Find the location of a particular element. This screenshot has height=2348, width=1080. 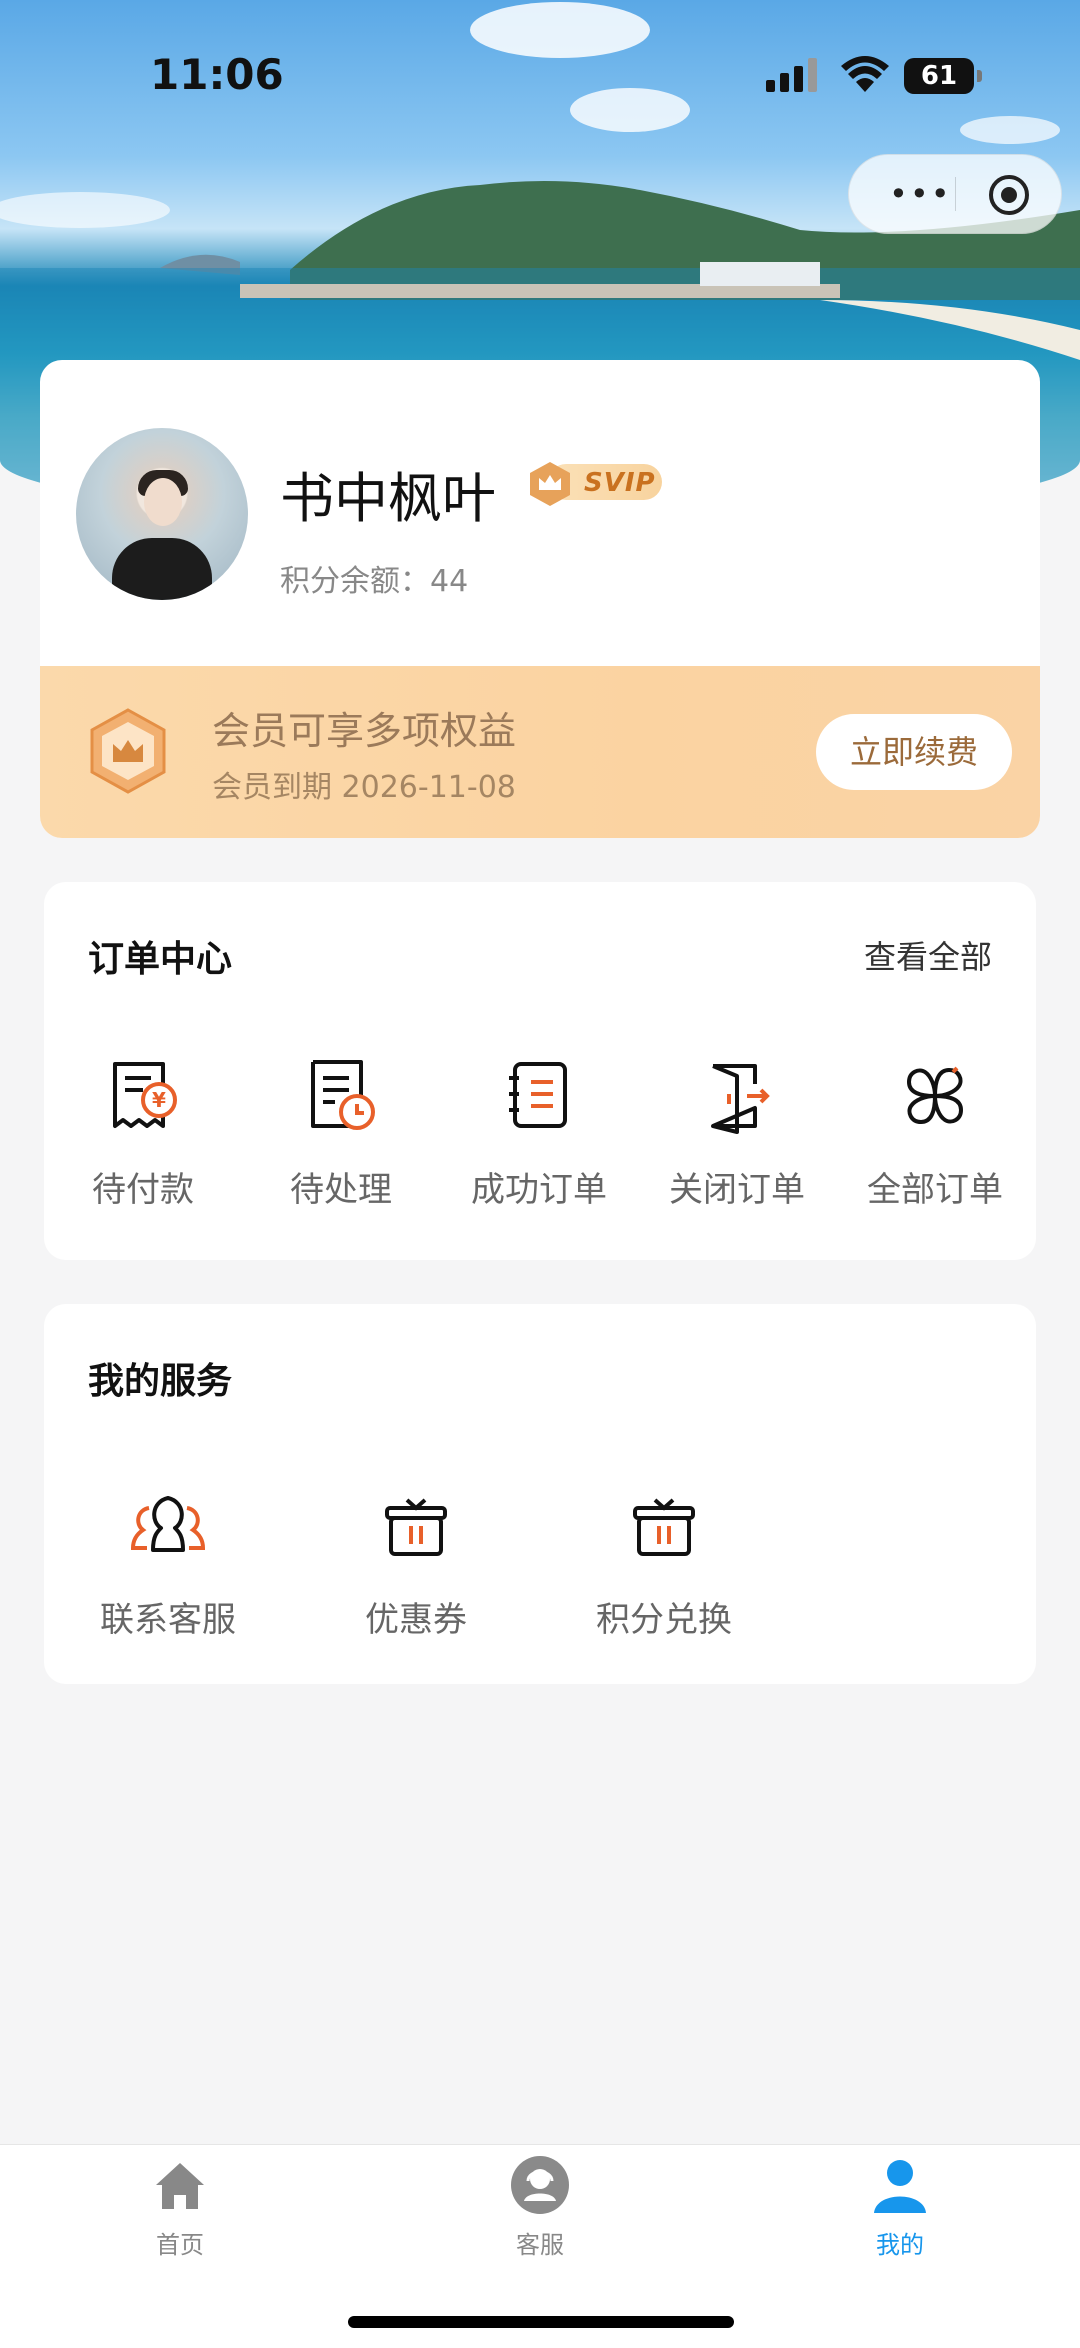

tab-support: 客服 is located at coordinates (540, 2207).